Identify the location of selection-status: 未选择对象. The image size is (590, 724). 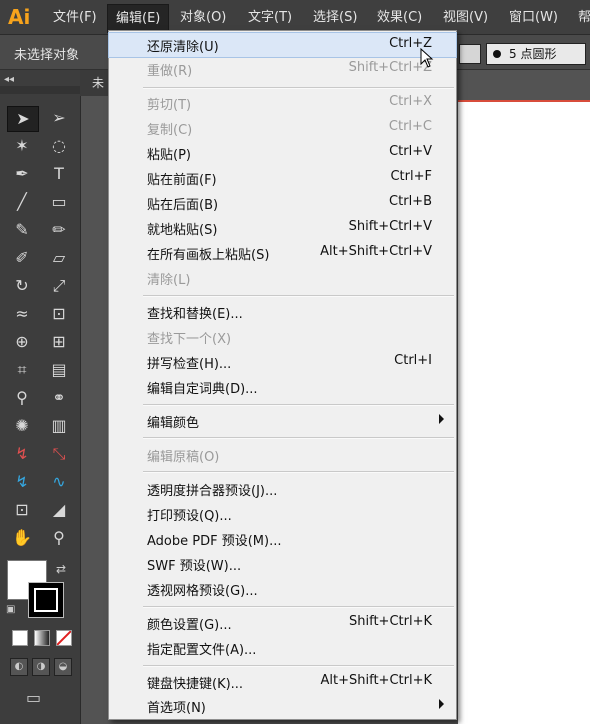
(47, 55).